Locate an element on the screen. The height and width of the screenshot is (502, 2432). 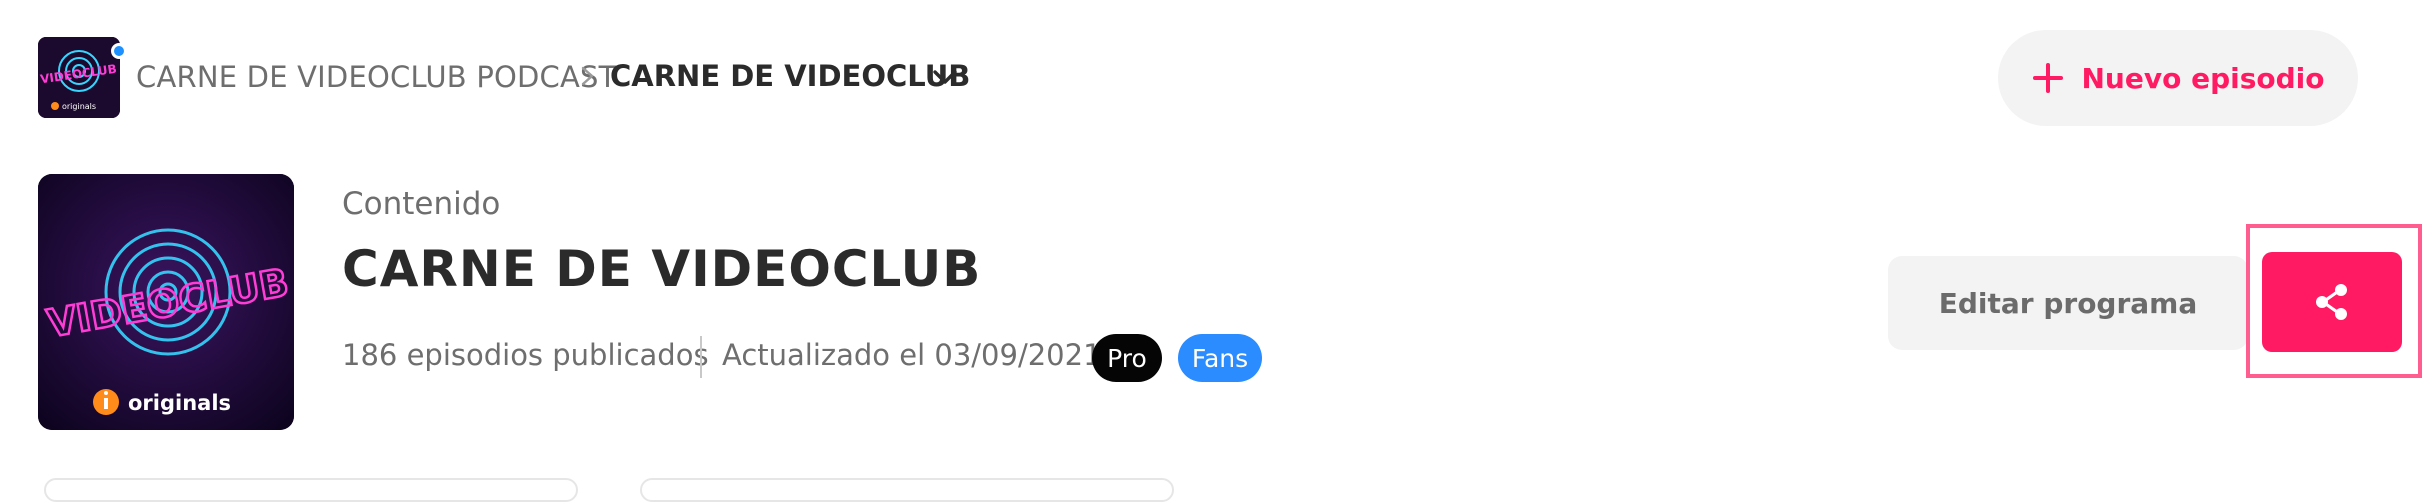
fans-badge: Fans is located at coordinates (1220, 358).